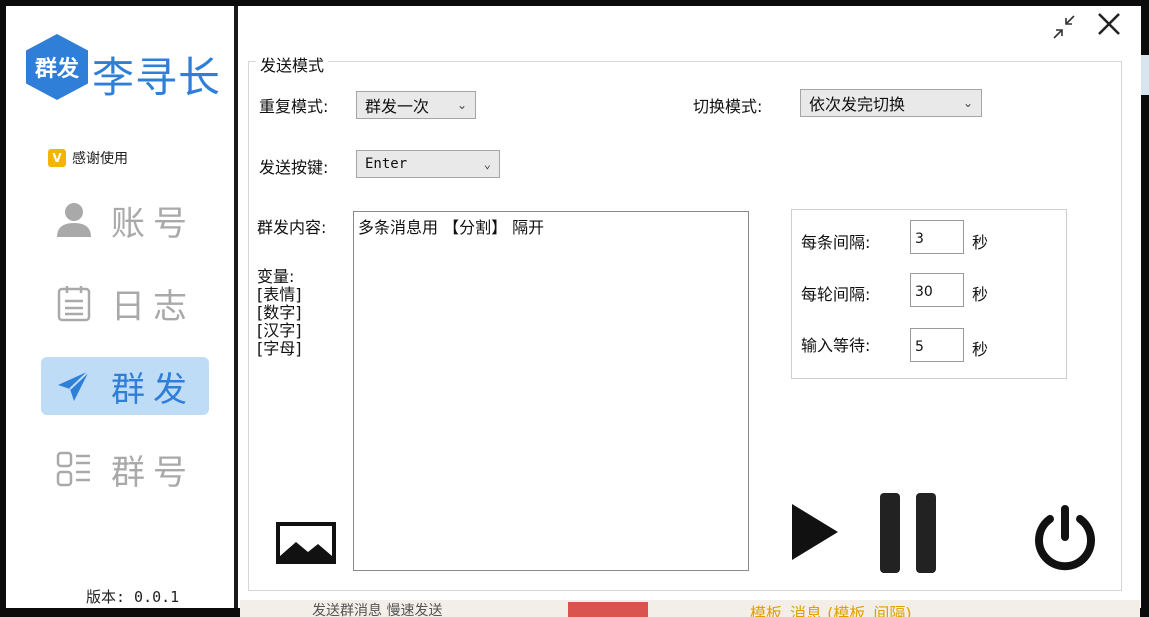 This screenshot has height=617, width=1149. Describe the element at coordinates (386, 164) in the screenshot. I see `send-key-value: Enter` at that location.